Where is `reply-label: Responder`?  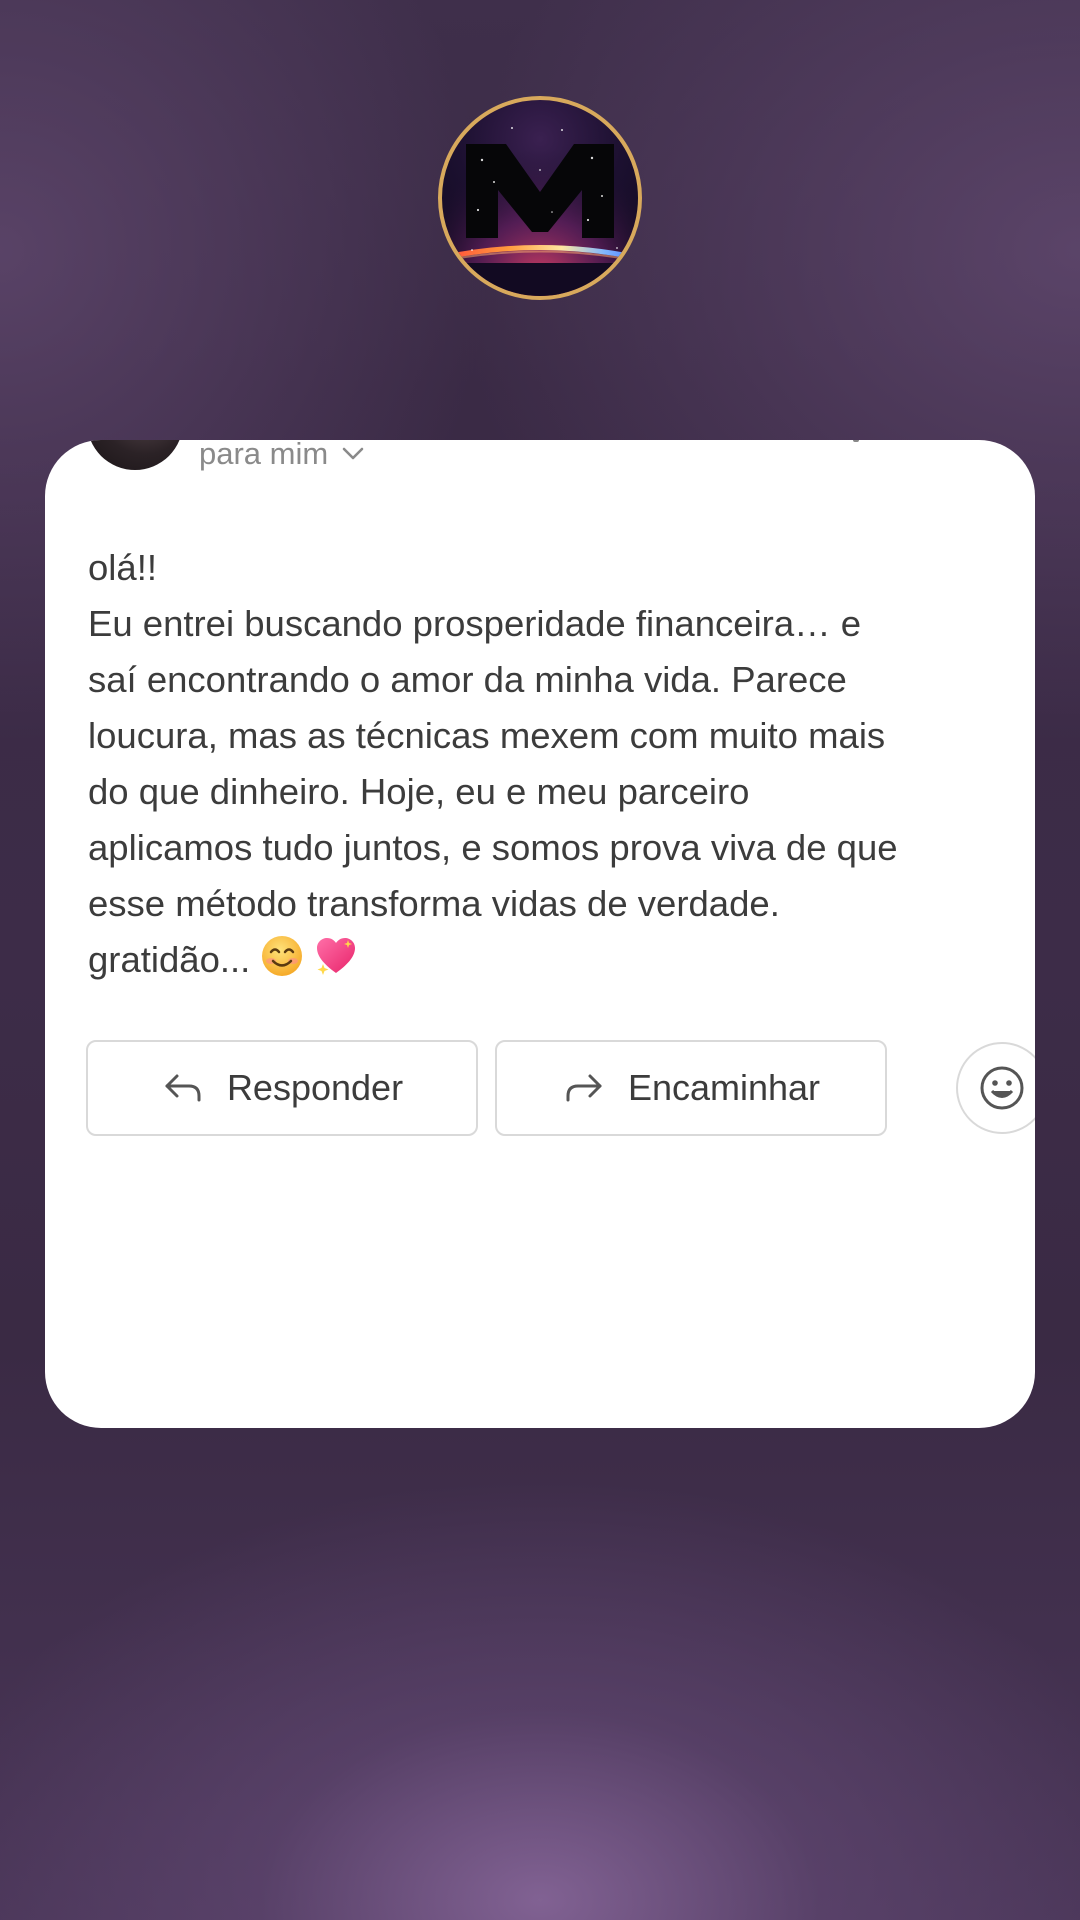 reply-label: Responder is located at coordinates (315, 1087).